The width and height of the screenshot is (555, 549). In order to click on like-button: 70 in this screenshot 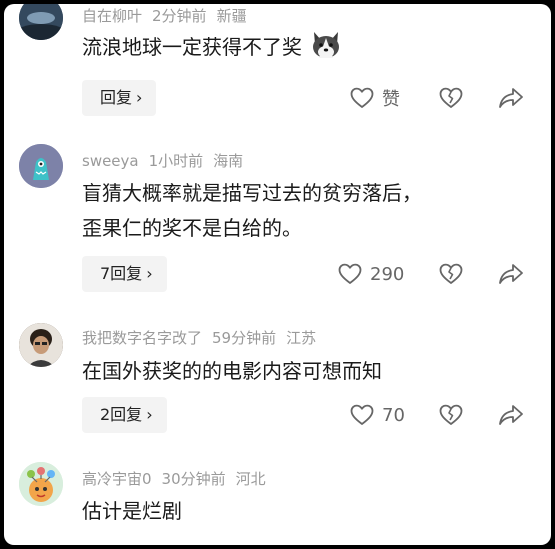, I will do `click(377, 415)`.